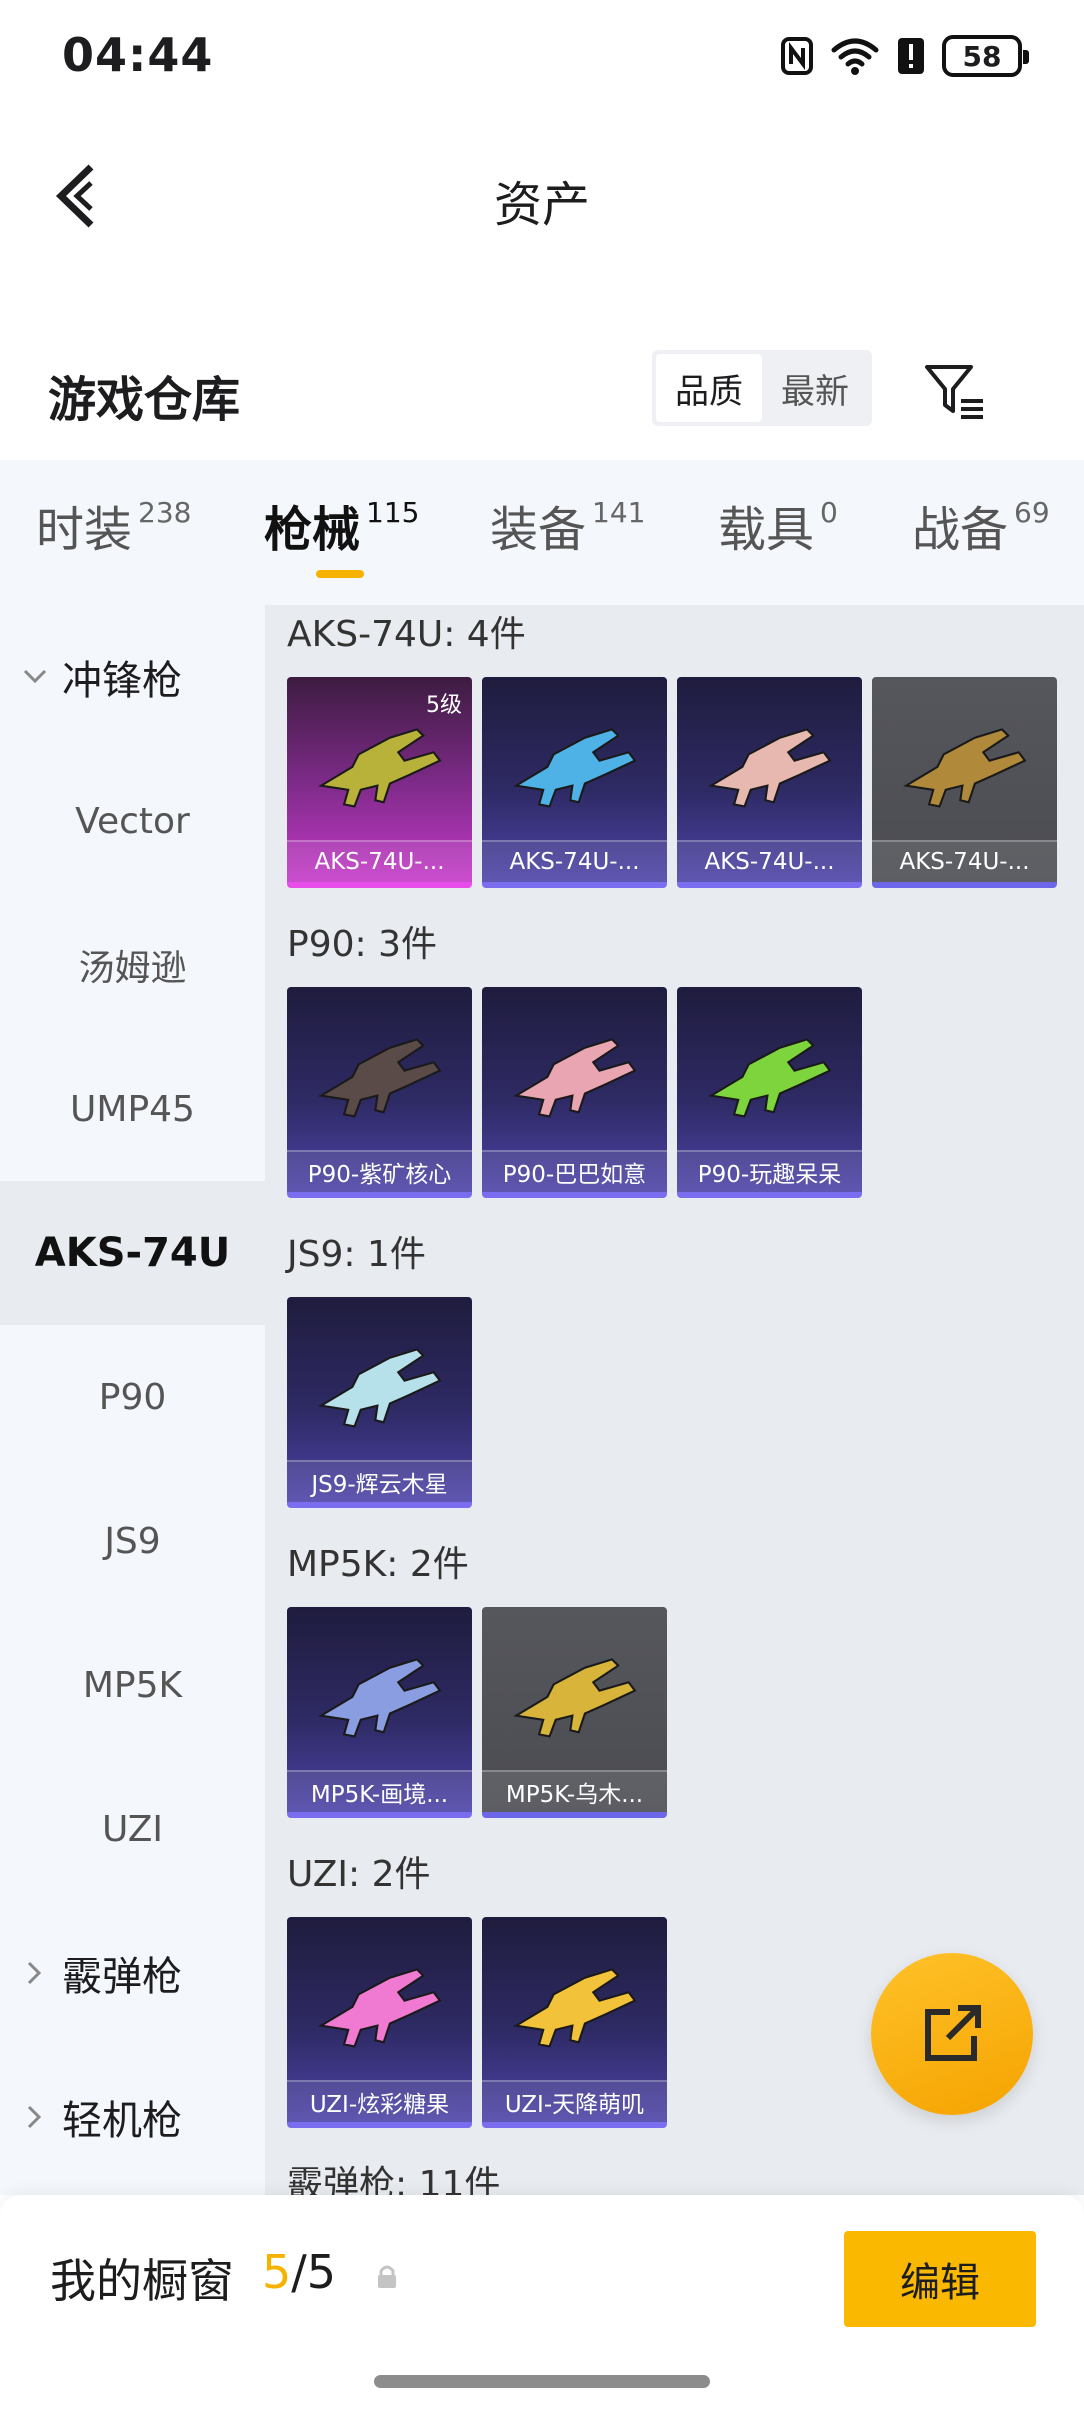  I want to click on group-header-uzi: UZI: 2件, so click(359, 1874).